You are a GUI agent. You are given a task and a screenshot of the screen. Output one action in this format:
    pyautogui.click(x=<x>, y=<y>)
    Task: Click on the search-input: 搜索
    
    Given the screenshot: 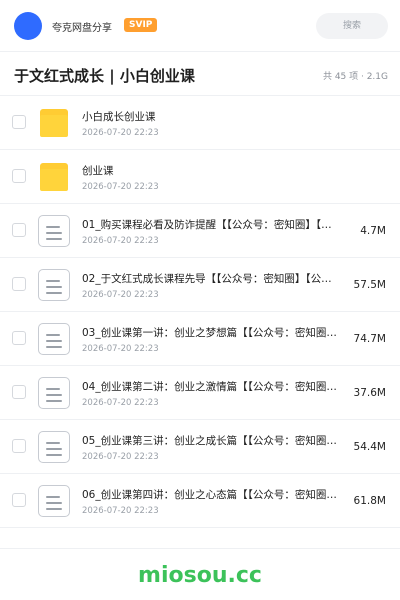 What is the action you would take?
    pyautogui.click(x=352, y=26)
    